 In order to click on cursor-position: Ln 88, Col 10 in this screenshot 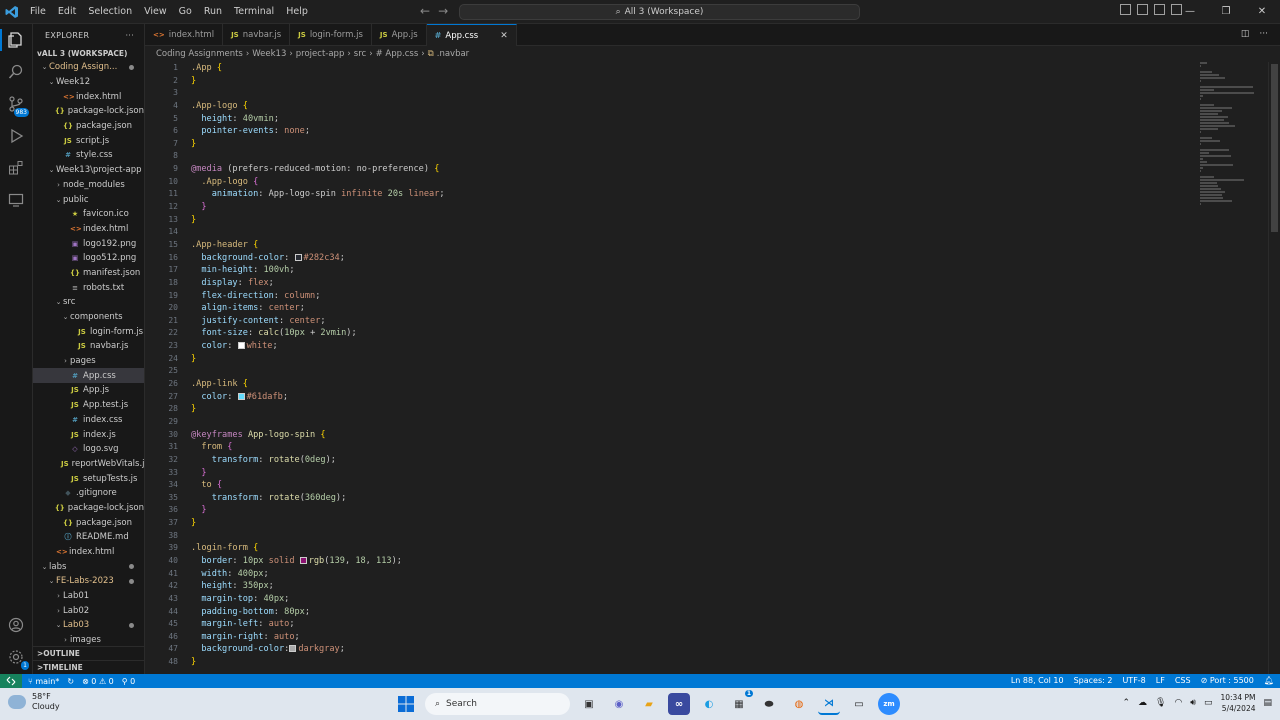, I will do `click(1037, 681)`.